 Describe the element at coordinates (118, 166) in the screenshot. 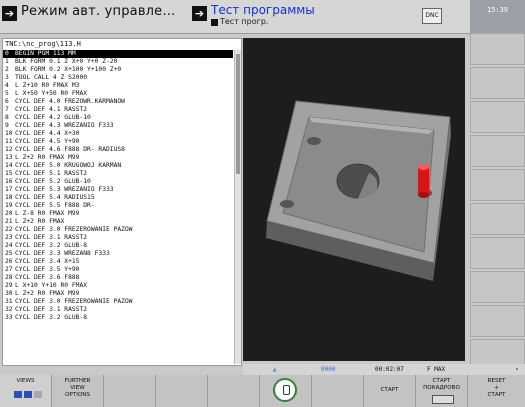

I see `program-line: 14 CYCL DEF 5.0 KRUGOWOJ KARMAN` at that location.